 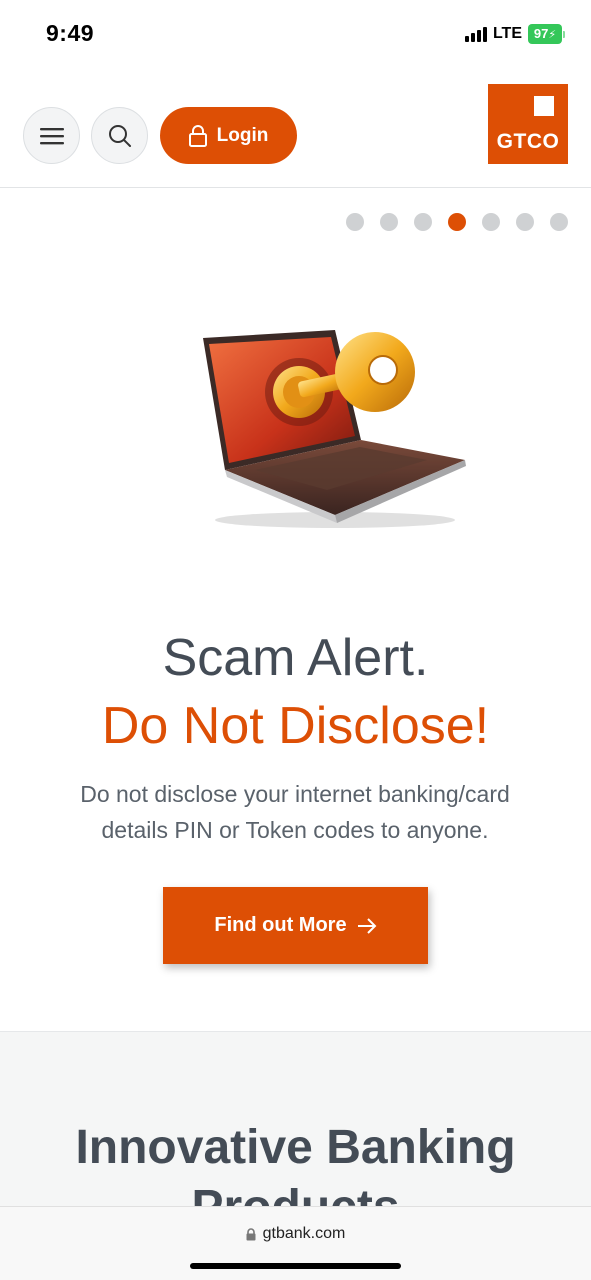 What do you see at coordinates (295, 658) in the screenshot?
I see `headline-scam-alert: Scam Alert.` at bounding box center [295, 658].